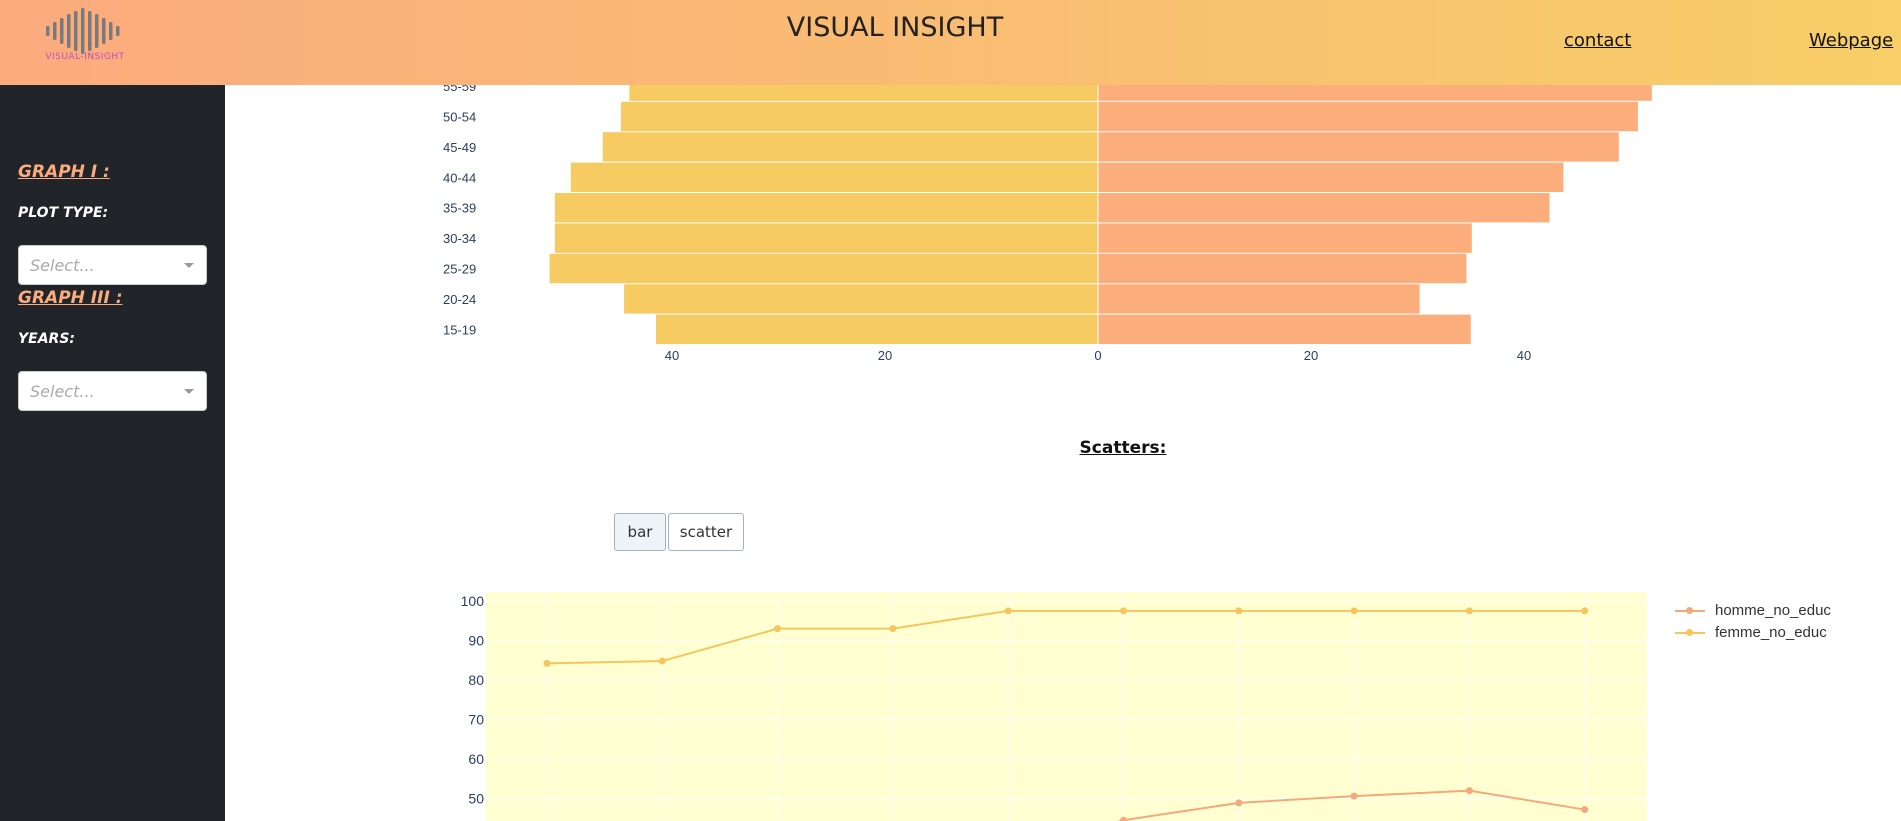 This screenshot has width=1901, height=821. What do you see at coordinates (85, 57) in the screenshot?
I see `logo-text: VISUAL-INSIGHT` at bounding box center [85, 57].